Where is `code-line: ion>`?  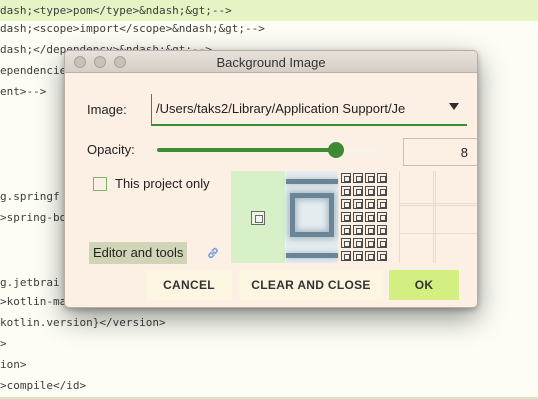 code-line: ion> is located at coordinates (13, 364).